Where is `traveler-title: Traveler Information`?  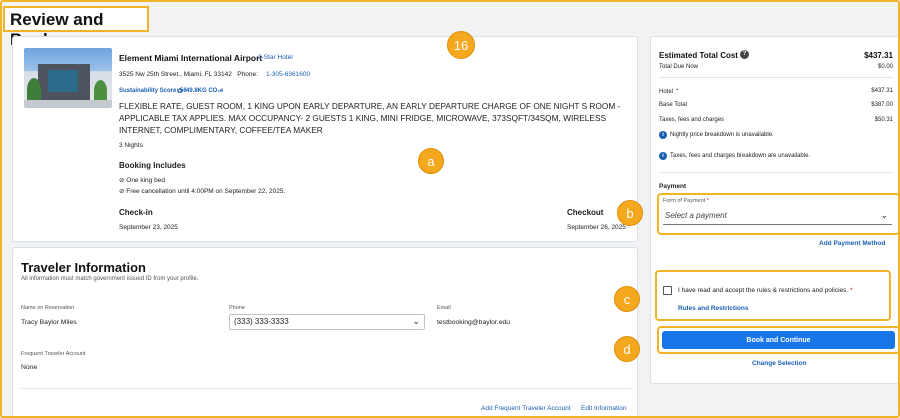
traveler-title: Traveler Information is located at coordinates (83, 267).